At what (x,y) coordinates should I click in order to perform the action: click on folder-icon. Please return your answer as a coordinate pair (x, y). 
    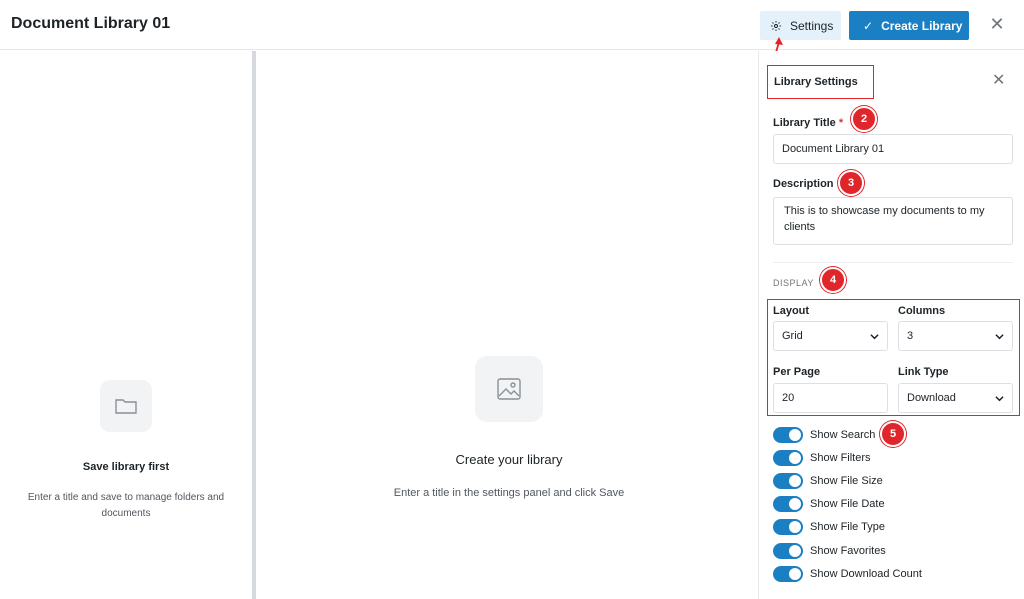
    Looking at the image, I should click on (126, 406).